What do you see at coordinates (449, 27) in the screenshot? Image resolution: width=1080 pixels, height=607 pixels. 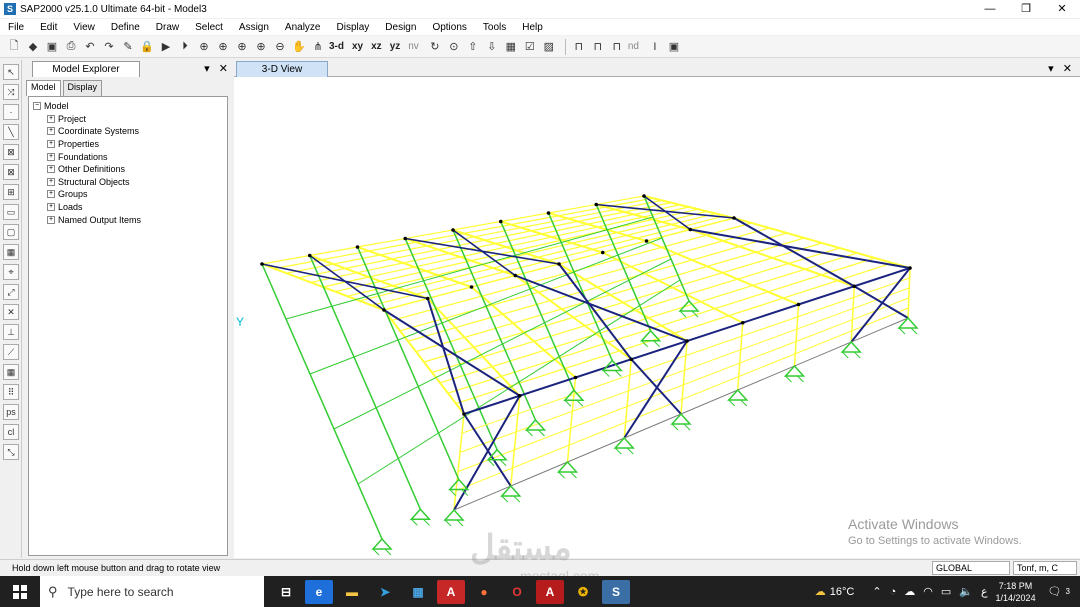 I see `menu-options: Options` at bounding box center [449, 27].